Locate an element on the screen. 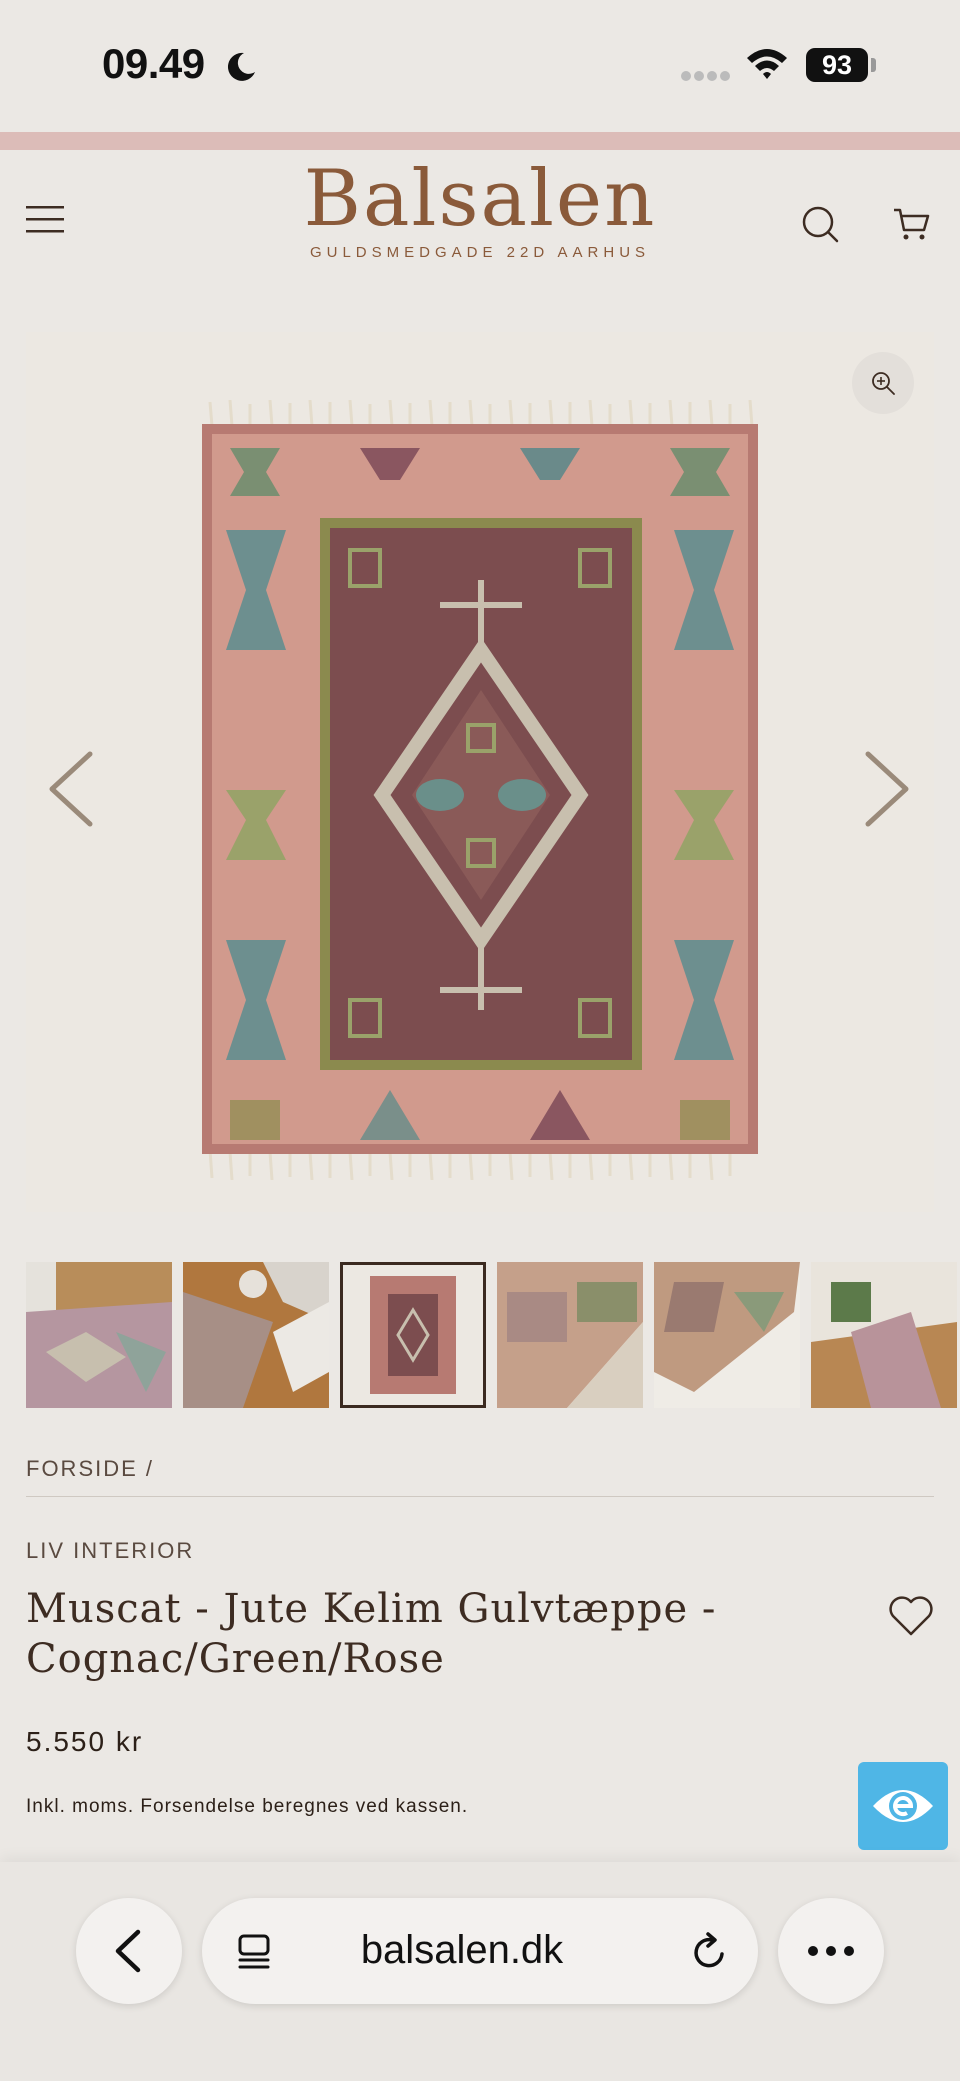  logo: Balsalen GULDSMEDGADE 22D AARHUS is located at coordinates (480, 208).